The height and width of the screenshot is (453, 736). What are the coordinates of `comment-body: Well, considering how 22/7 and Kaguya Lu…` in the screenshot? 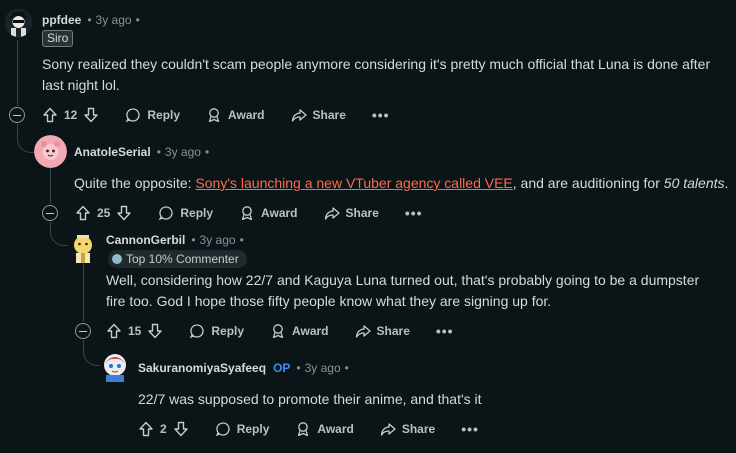 It's located at (403, 290).